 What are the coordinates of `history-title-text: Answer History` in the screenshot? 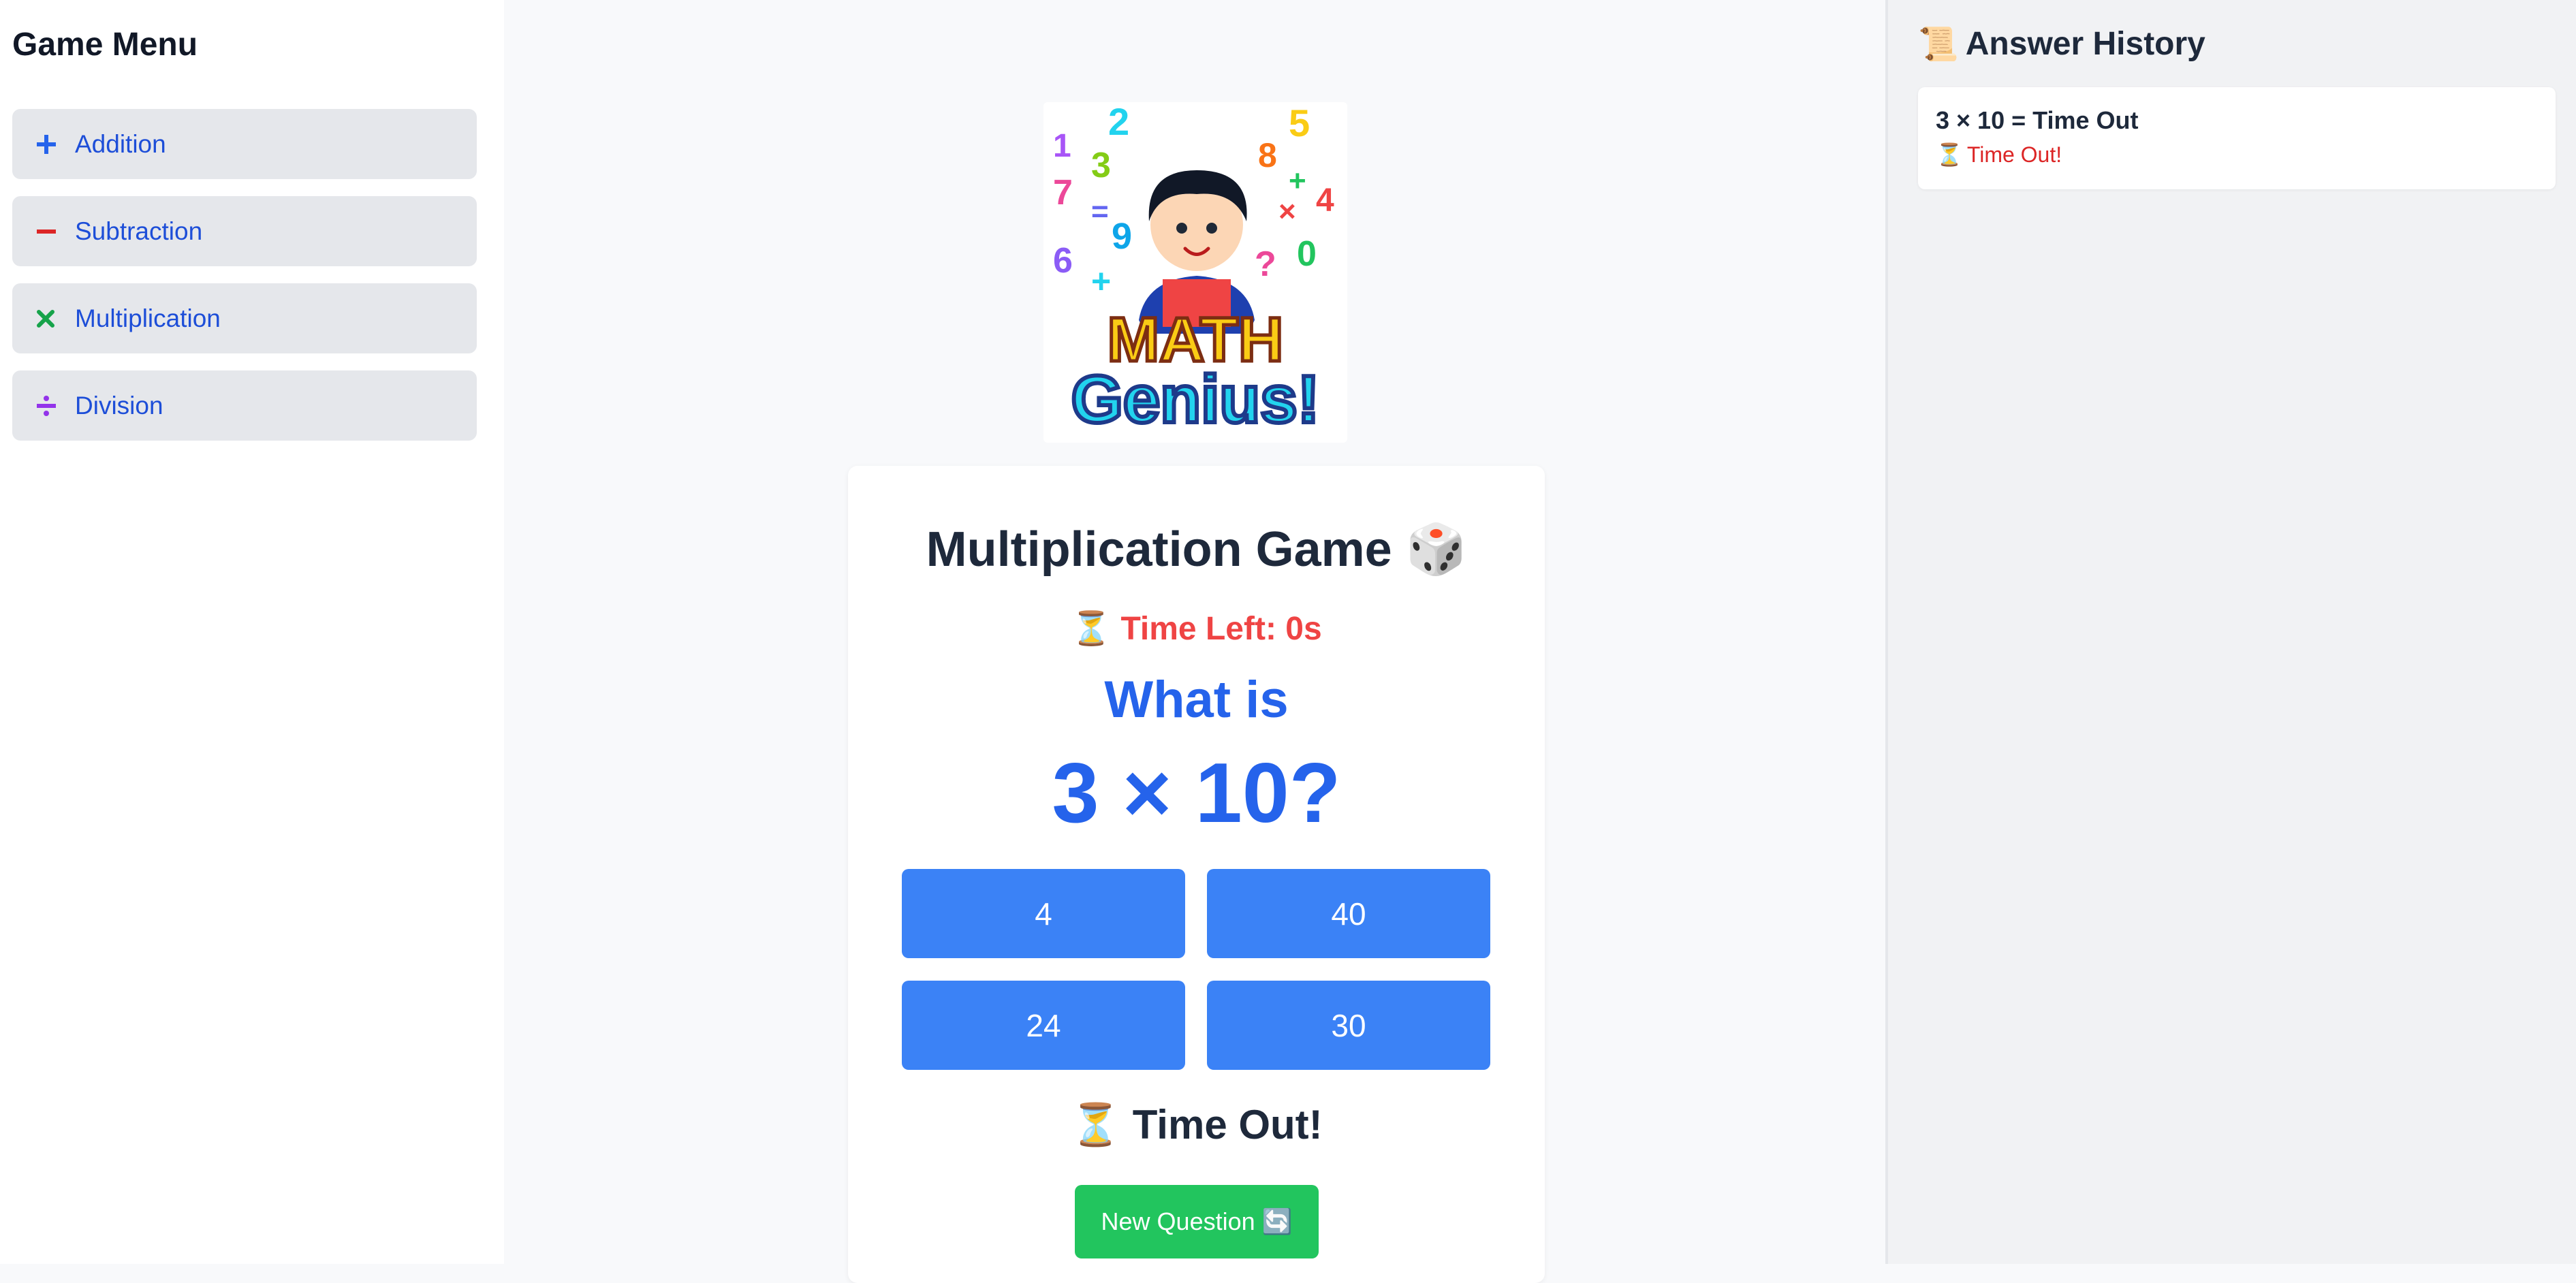 It's located at (2085, 44).